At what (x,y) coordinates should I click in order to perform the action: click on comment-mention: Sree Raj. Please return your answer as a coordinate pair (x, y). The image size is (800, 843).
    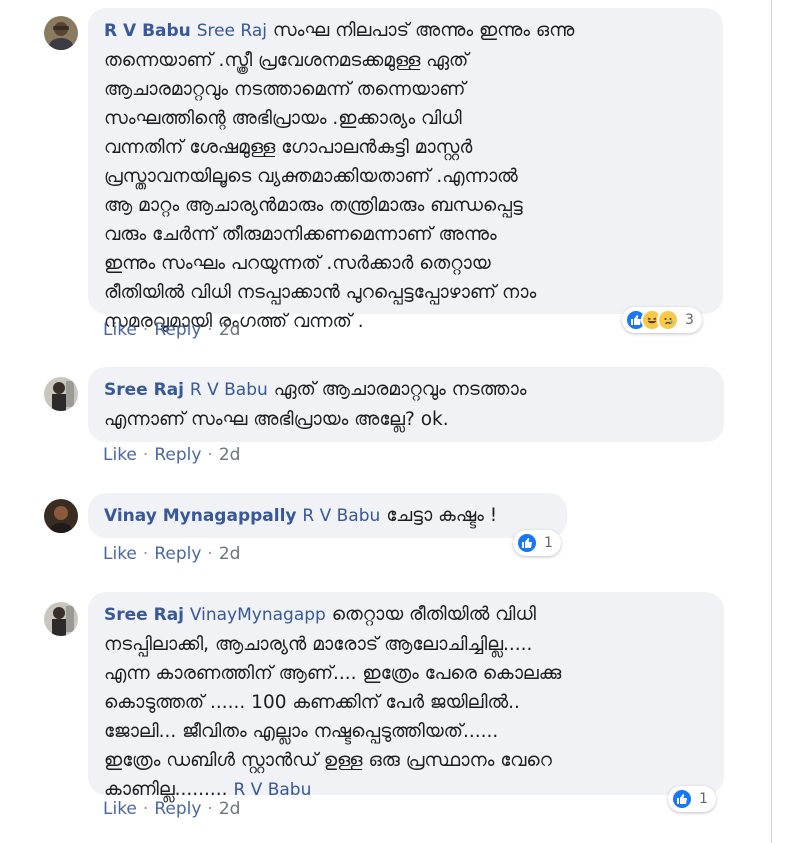
    Looking at the image, I should click on (232, 31).